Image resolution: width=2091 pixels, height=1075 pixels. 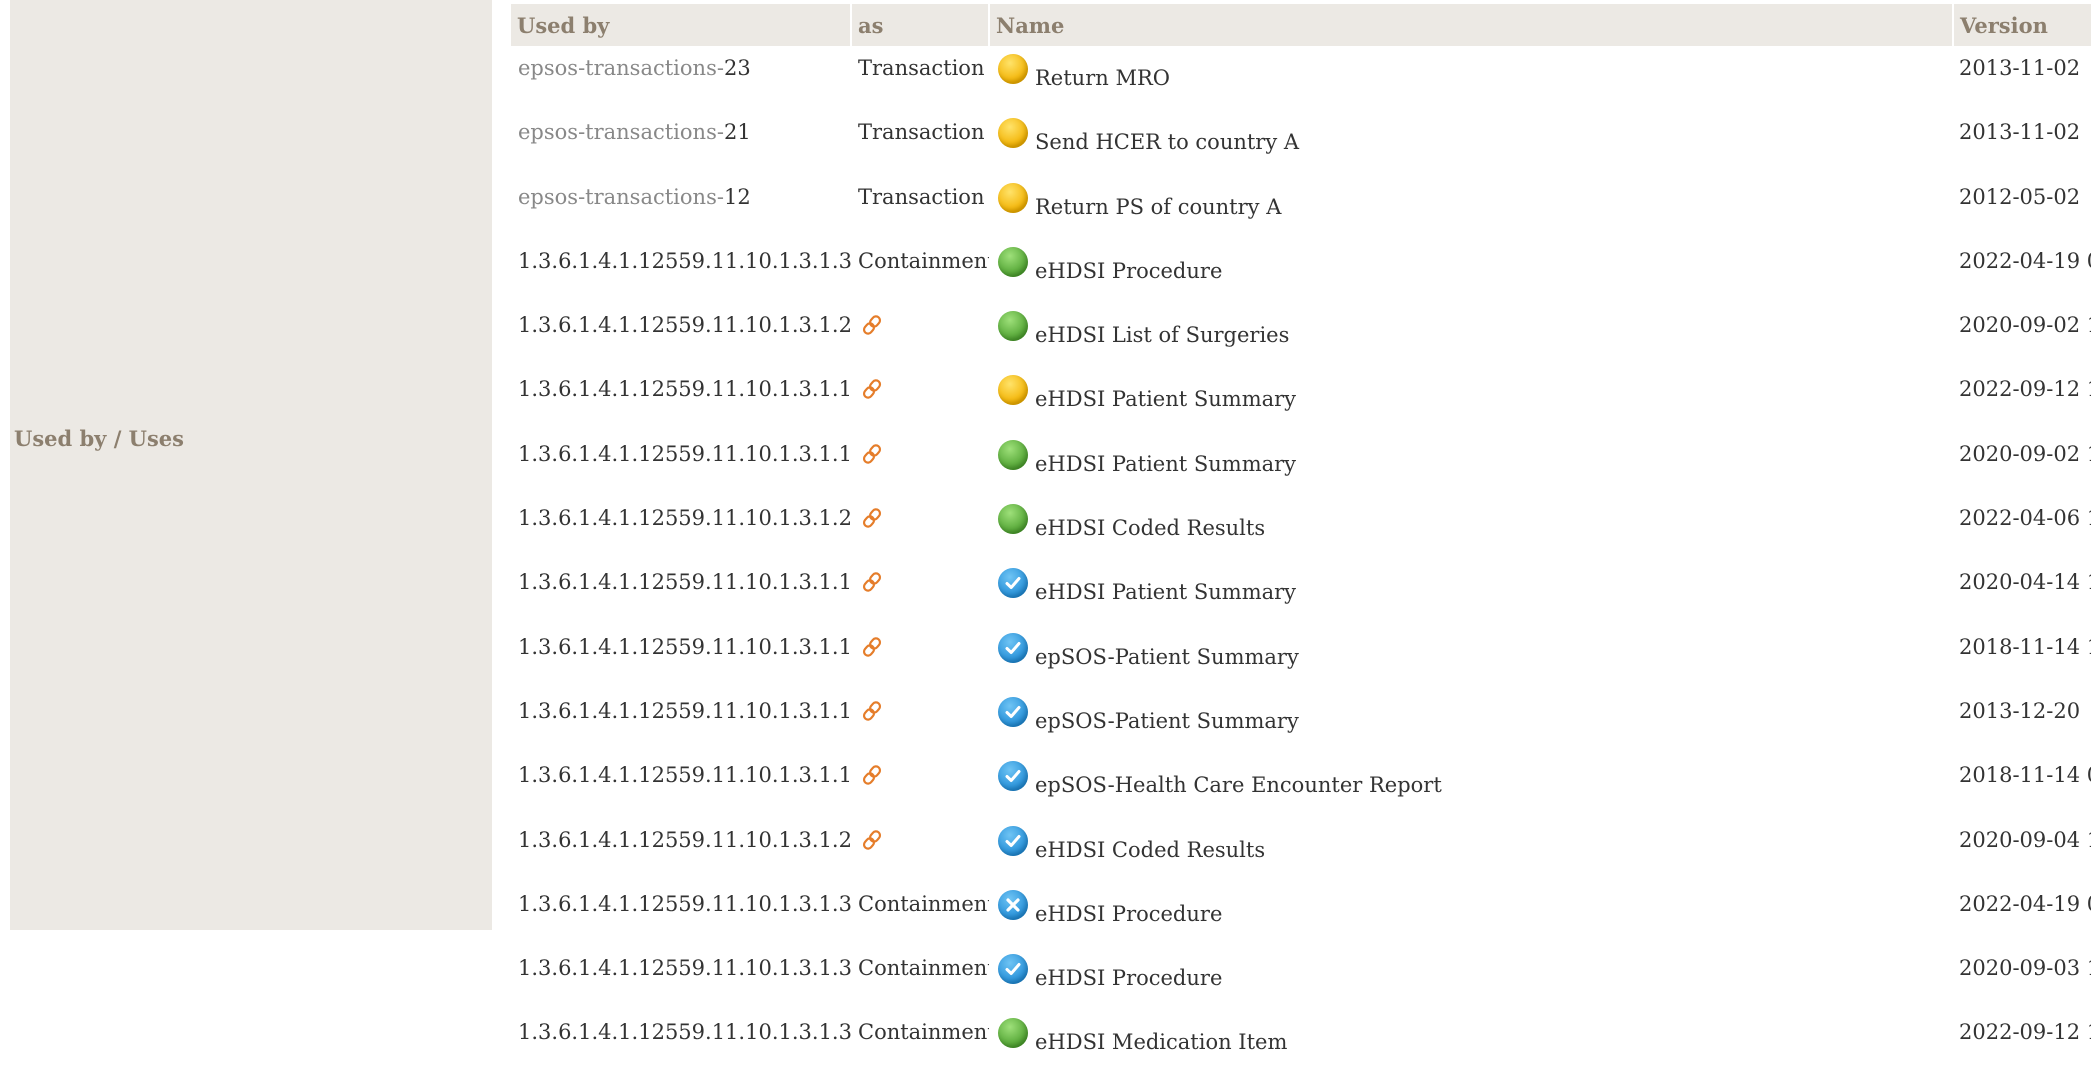 I want to click on used-by-id: 12, so click(x=737, y=197).